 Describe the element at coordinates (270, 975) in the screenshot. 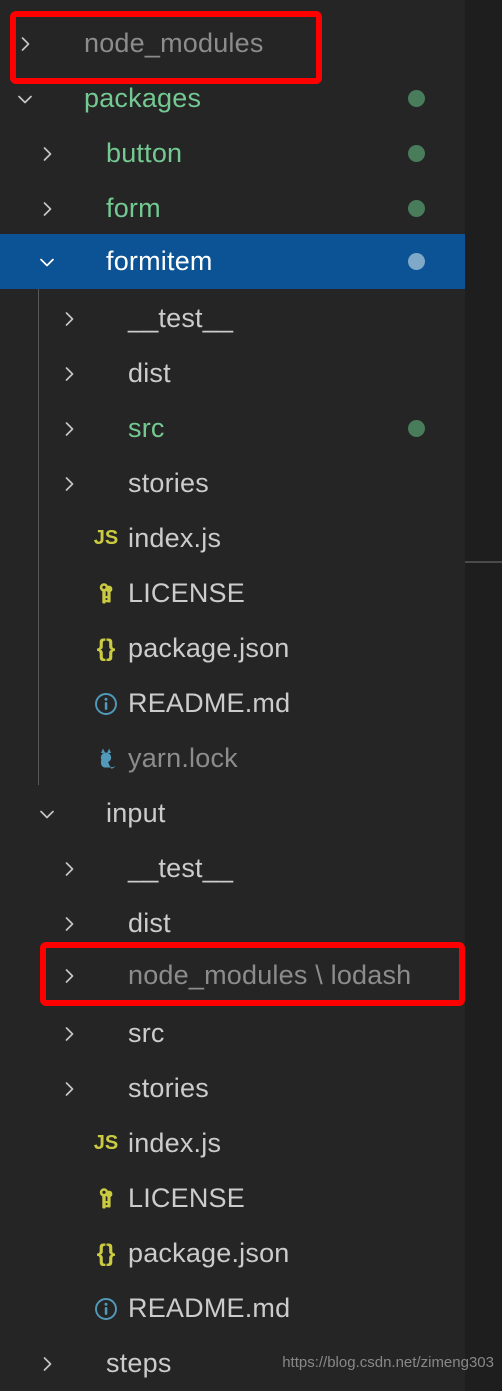

I see `tree-row-label: node_modules \ lodash` at that location.